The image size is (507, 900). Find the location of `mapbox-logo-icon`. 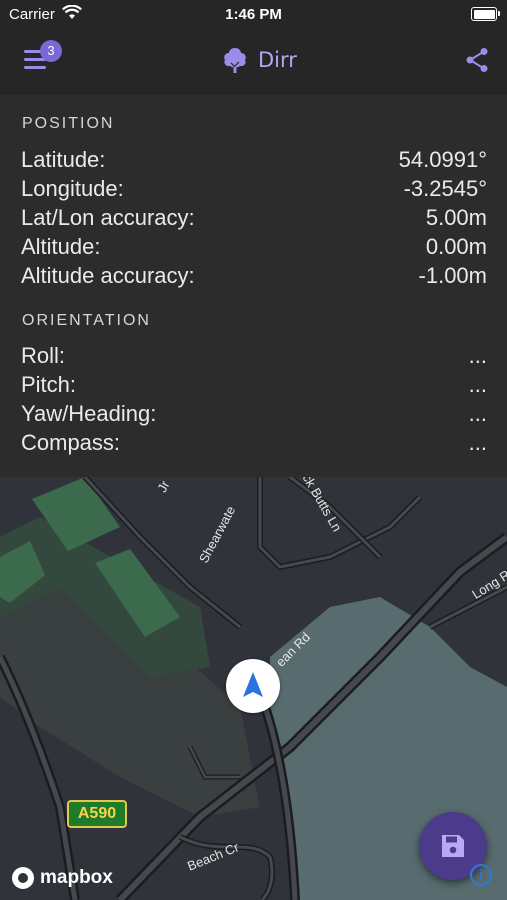

mapbox-logo-icon is located at coordinates (23, 878).